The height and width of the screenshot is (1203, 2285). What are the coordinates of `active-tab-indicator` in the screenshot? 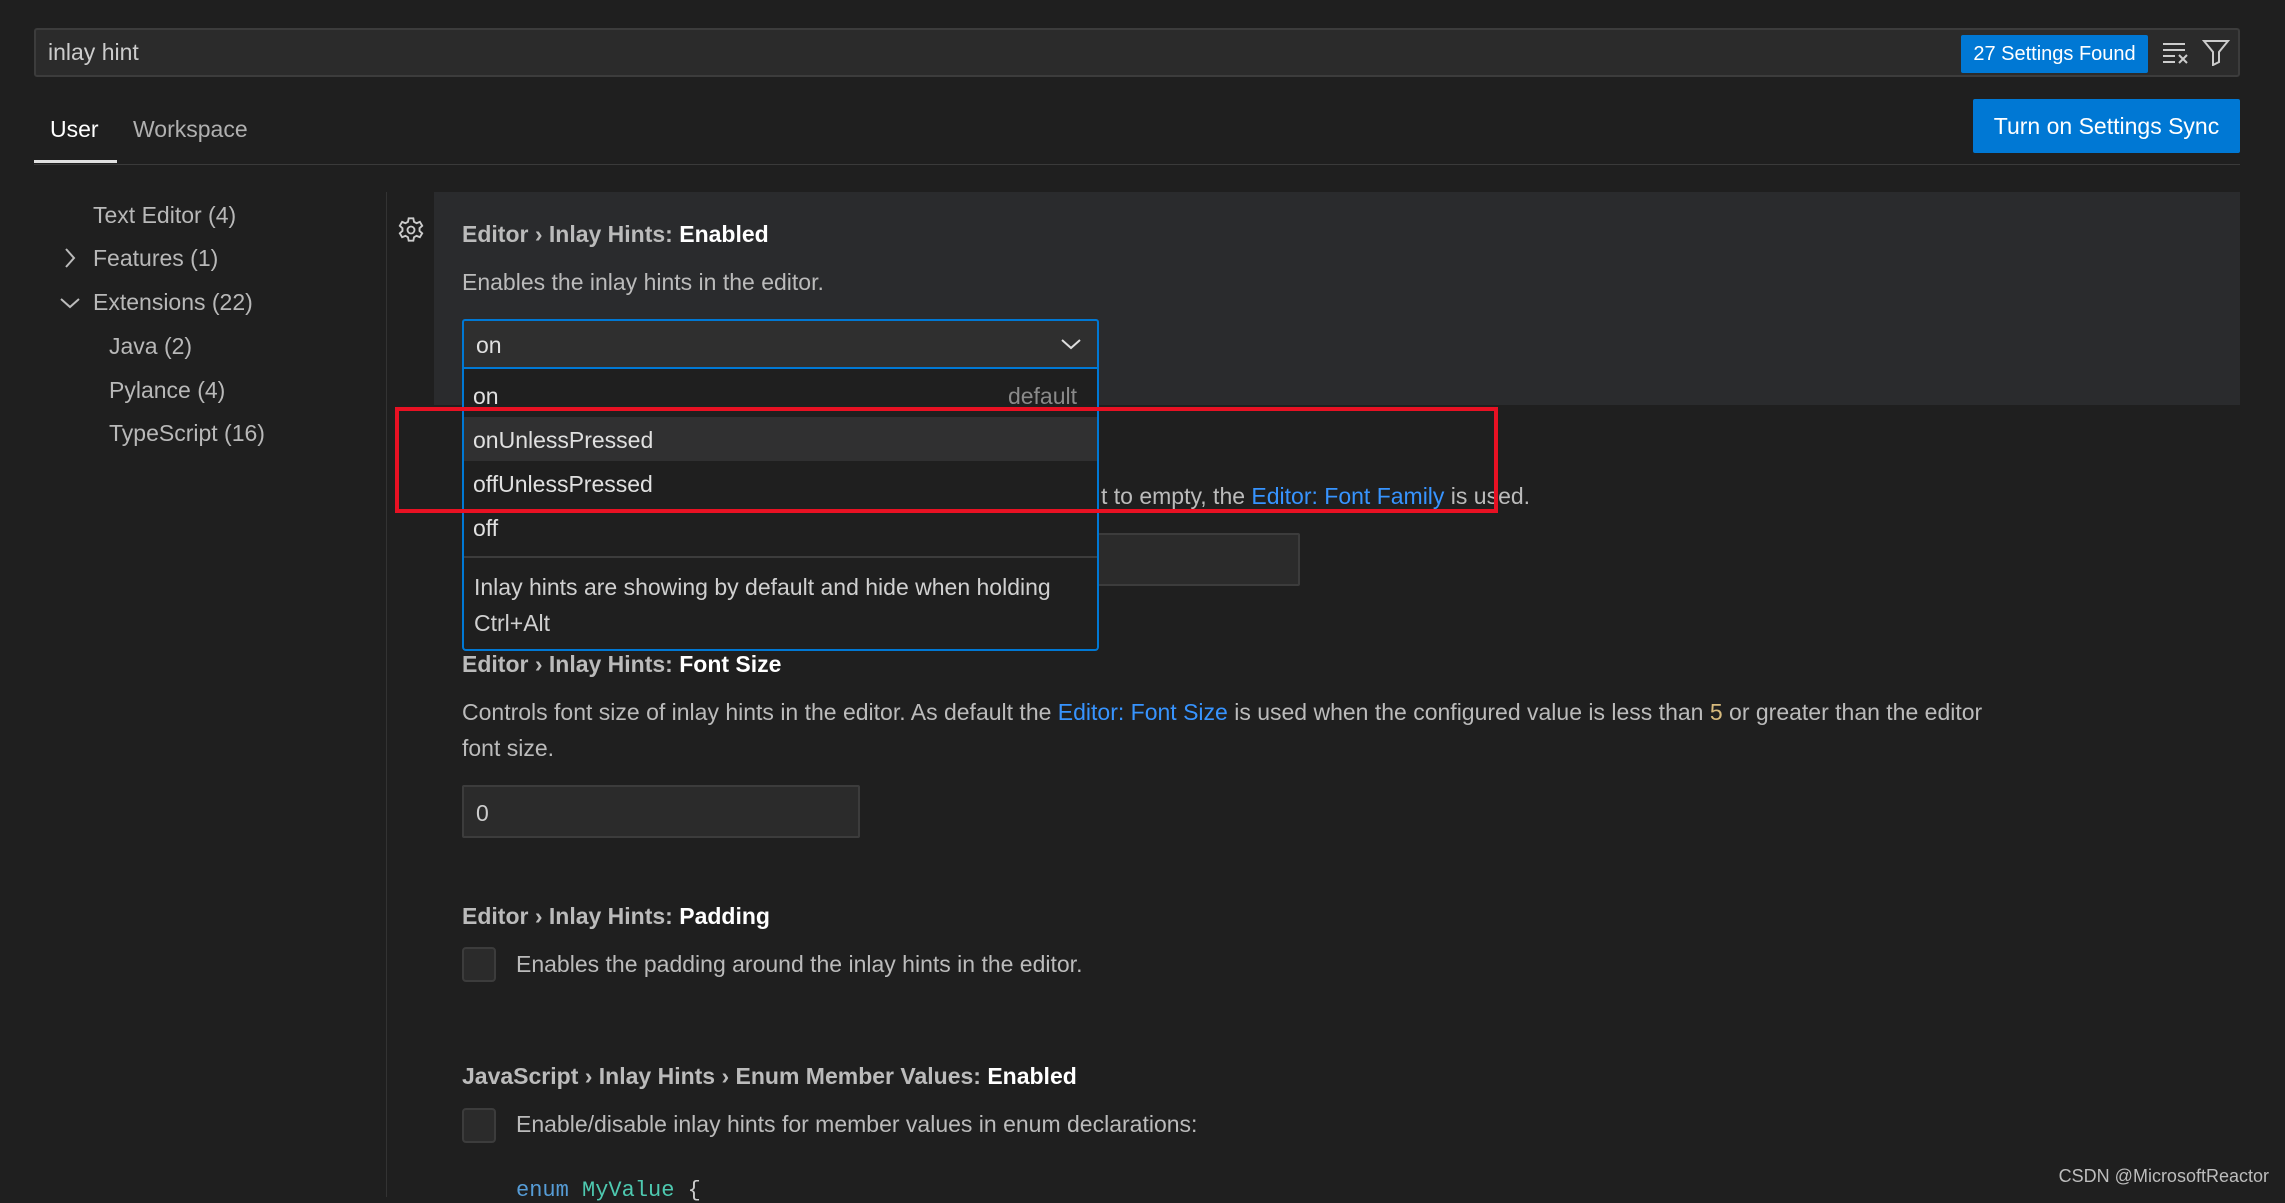 It's located at (75, 161).